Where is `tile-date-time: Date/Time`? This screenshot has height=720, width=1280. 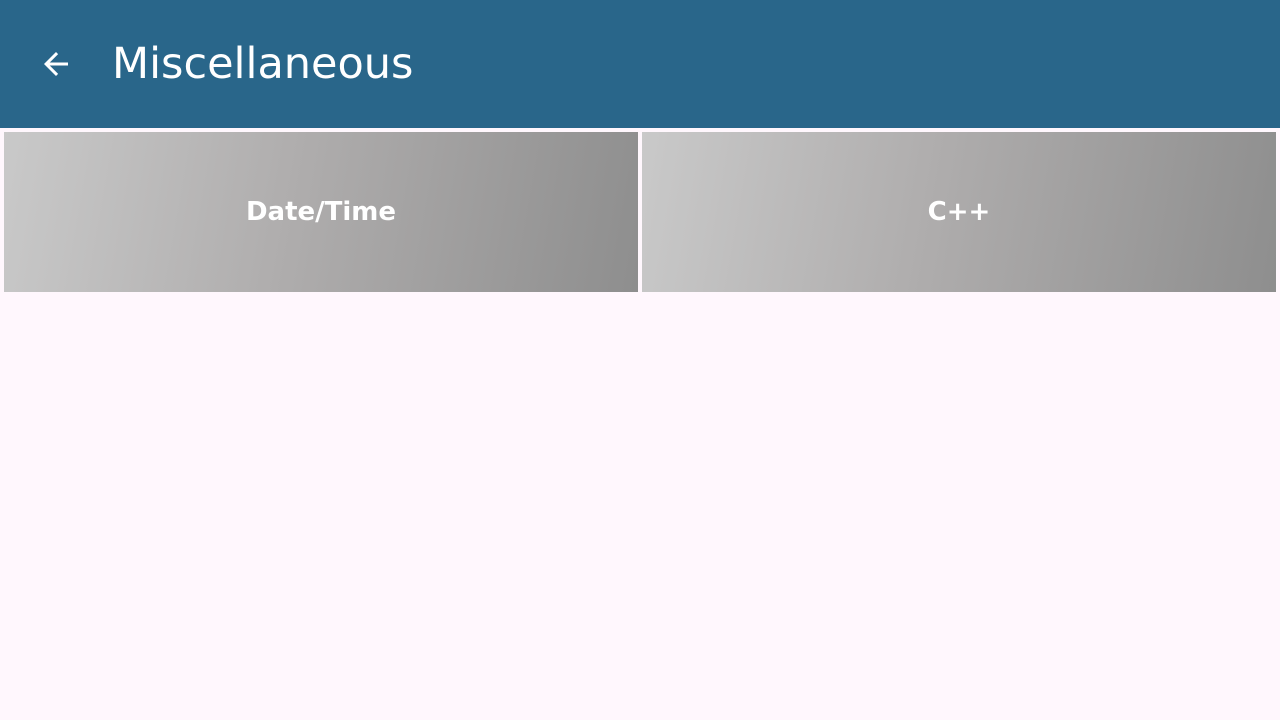
tile-date-time: Date/Time is located at coordinates (321, 212).